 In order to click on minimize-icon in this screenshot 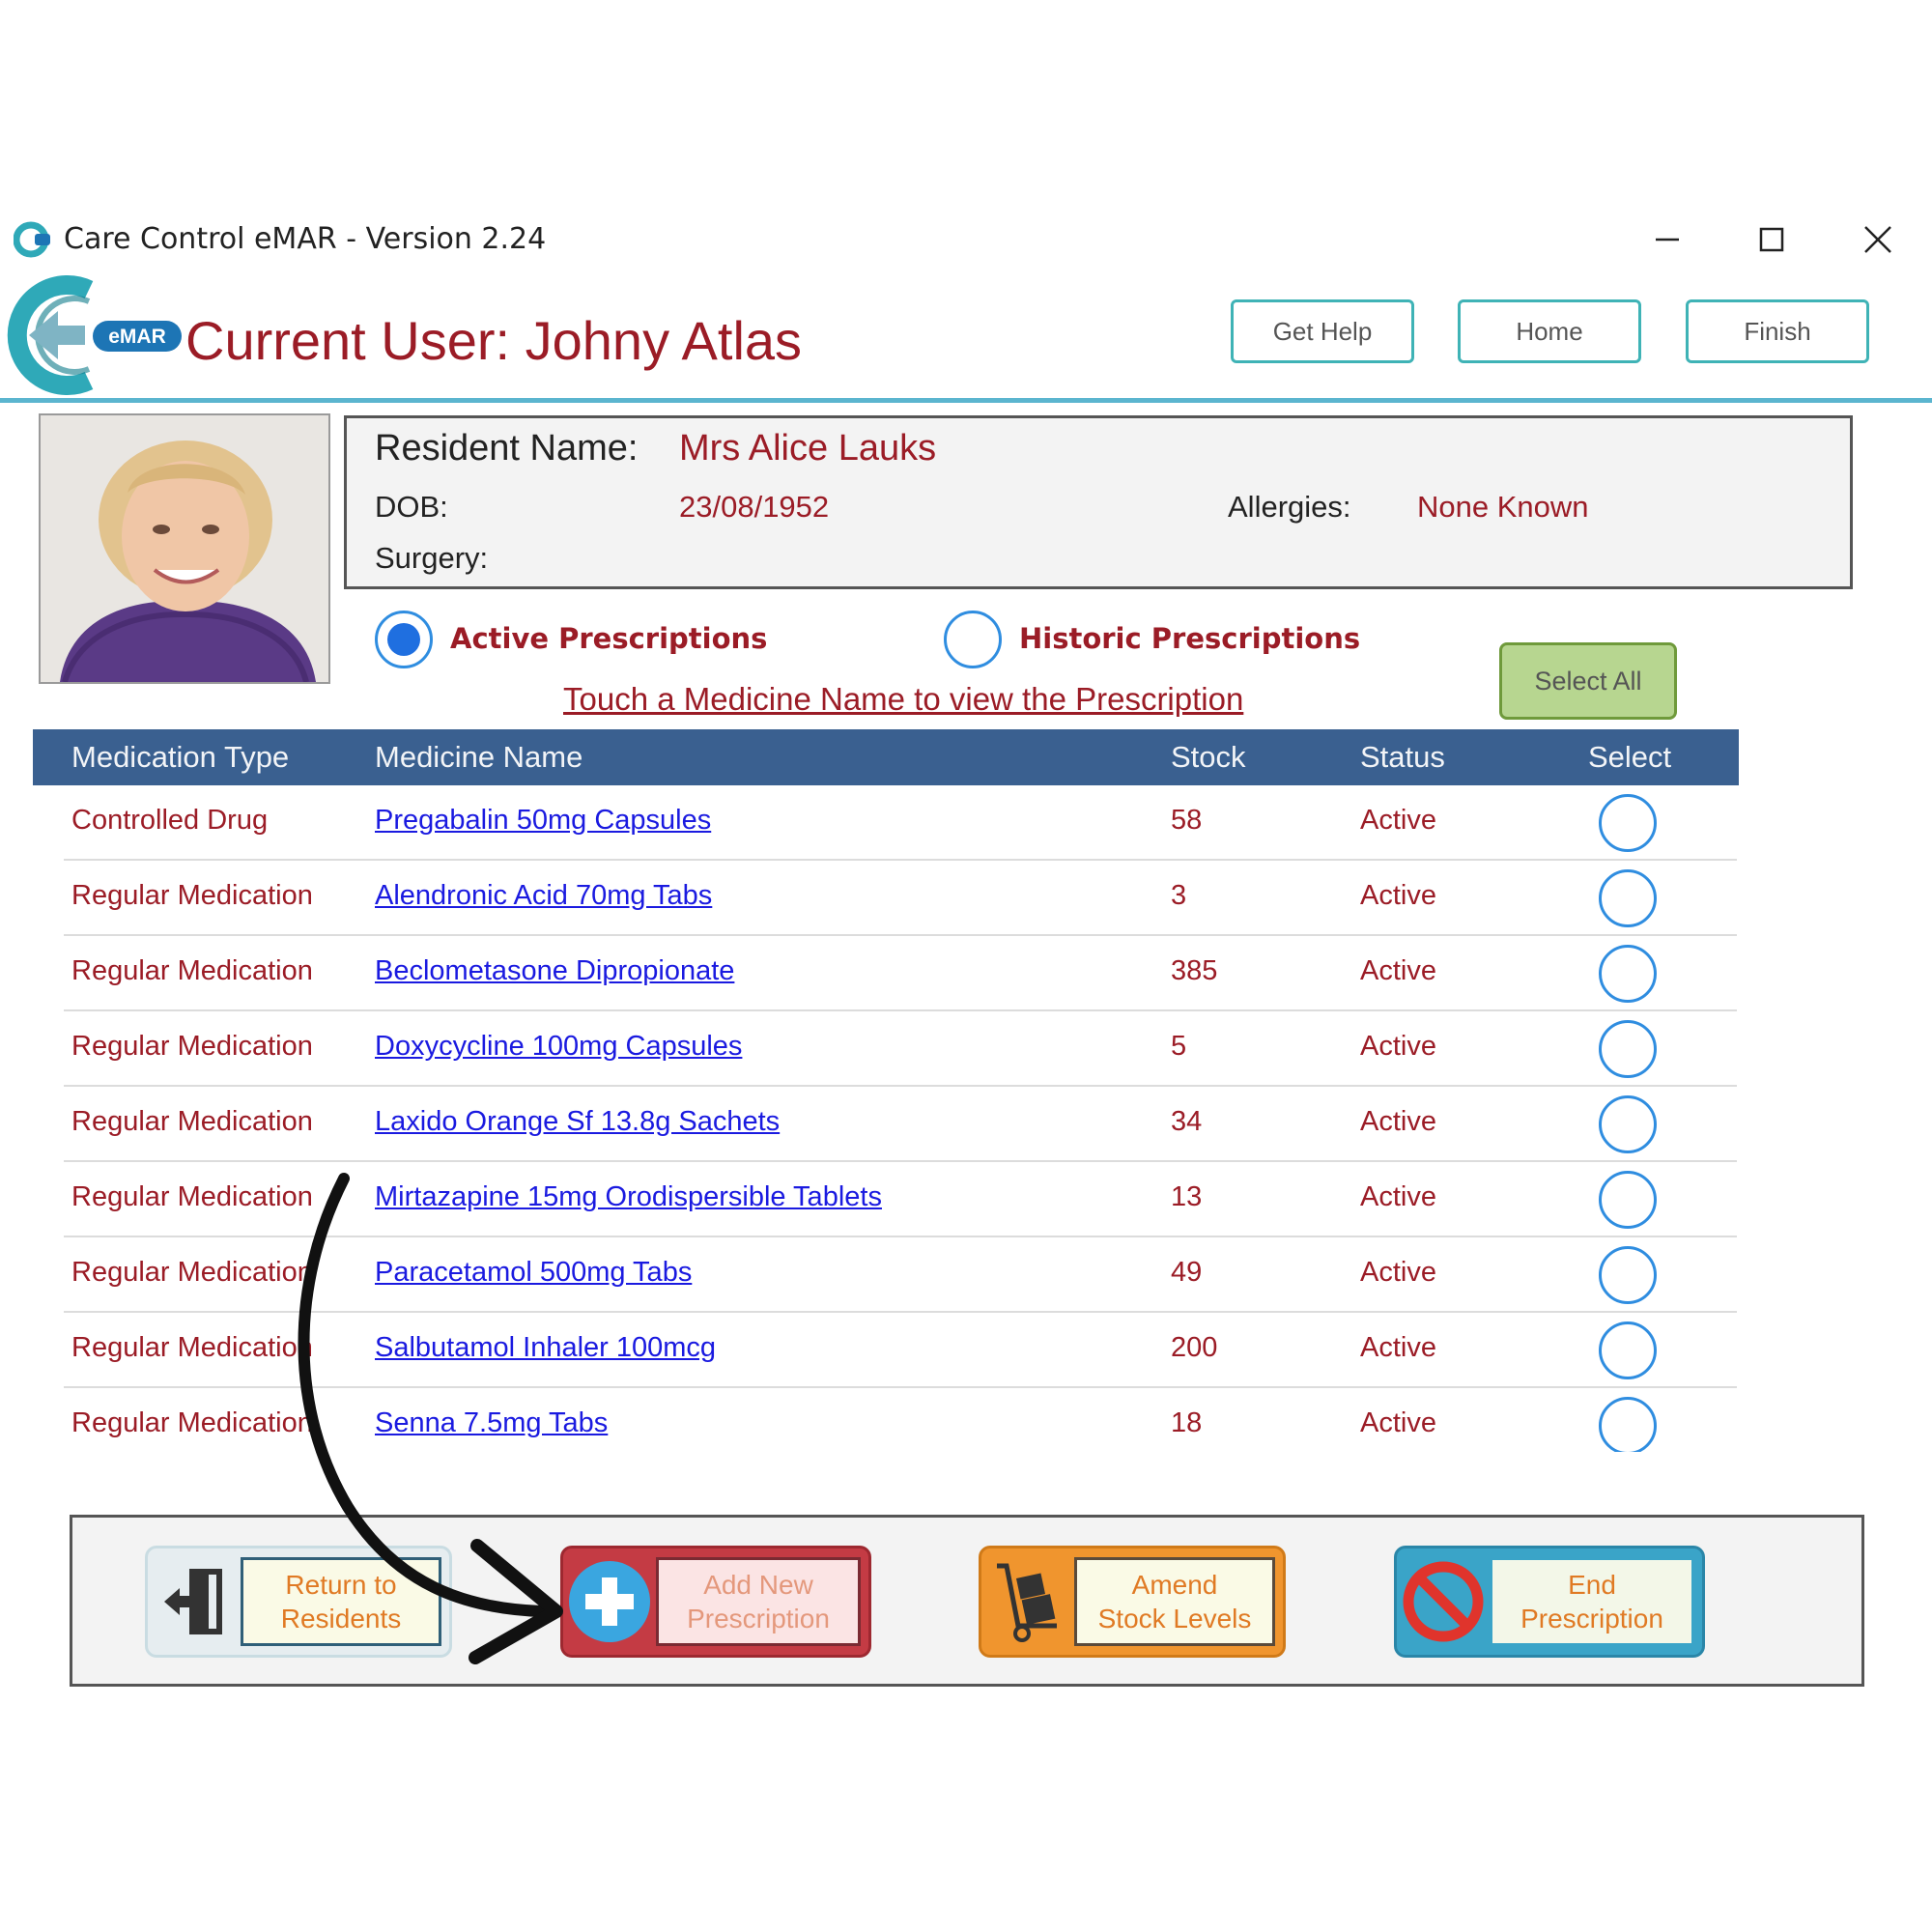, I will do `click(1667, 240)`.